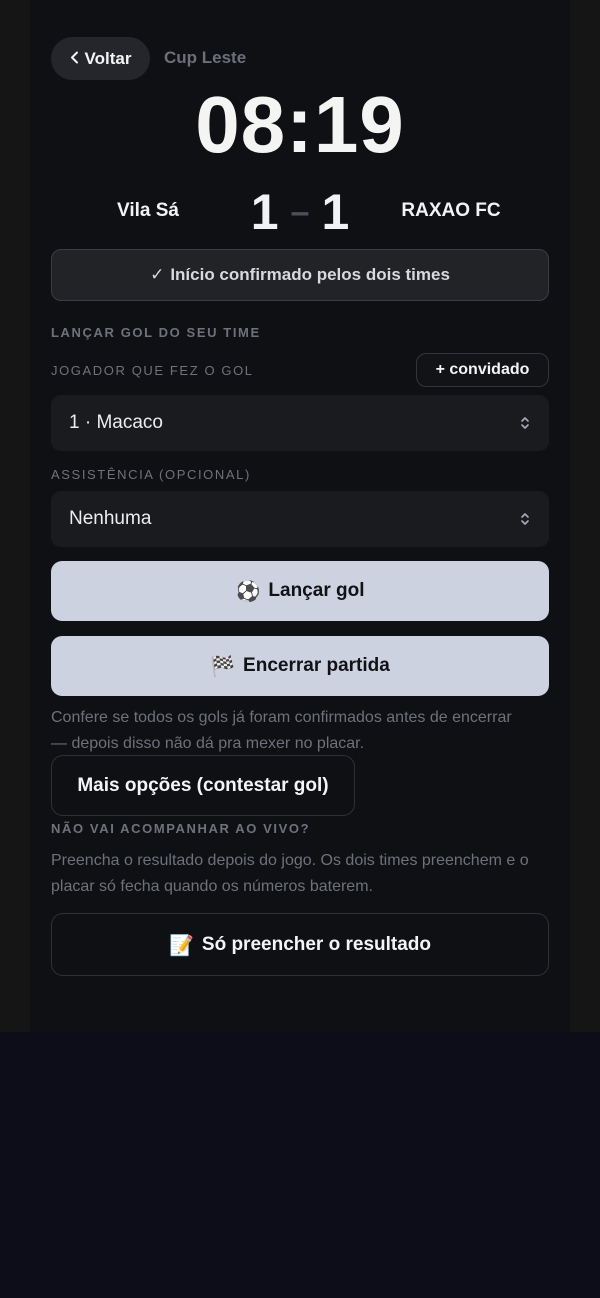 The image size is (600, 1298). Describe the element at coordinates (203, 785) in the screenshot. I see `more-options-button: Mais opções (contestar gol)` at that location.